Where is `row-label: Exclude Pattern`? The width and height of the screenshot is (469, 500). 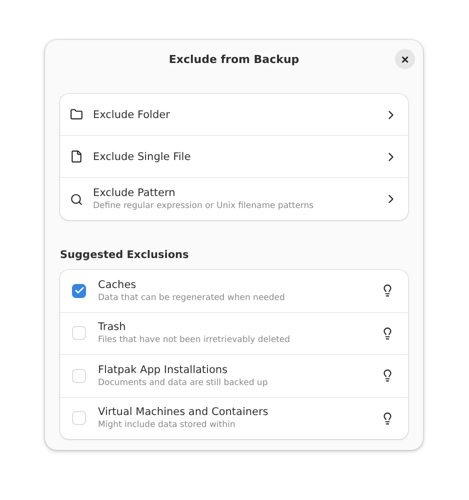 row-label: Exclude Pattern is located at coordinates (134, 193).